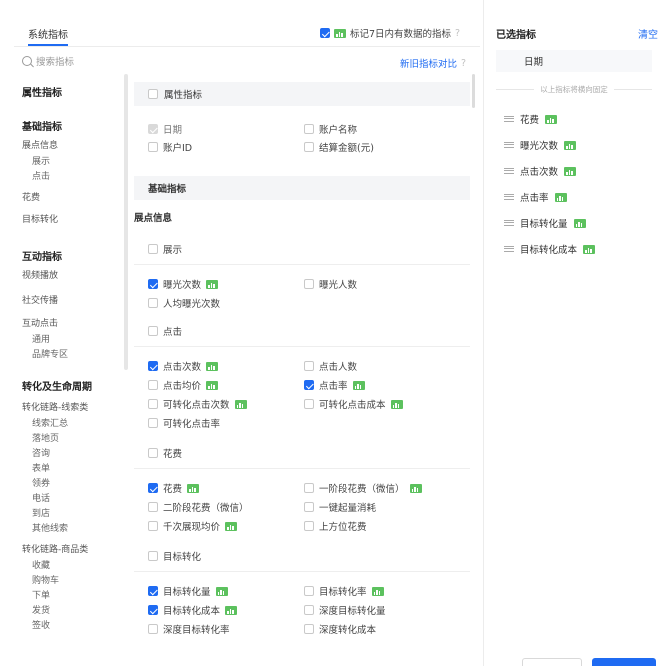 The height and width of the screenshot is (666, 662). What do you see at coordinates (189, 629) in the screenshot?
I see `metric-deep-target-rate: 深度目标转化率` at bounding box center [189, 629].